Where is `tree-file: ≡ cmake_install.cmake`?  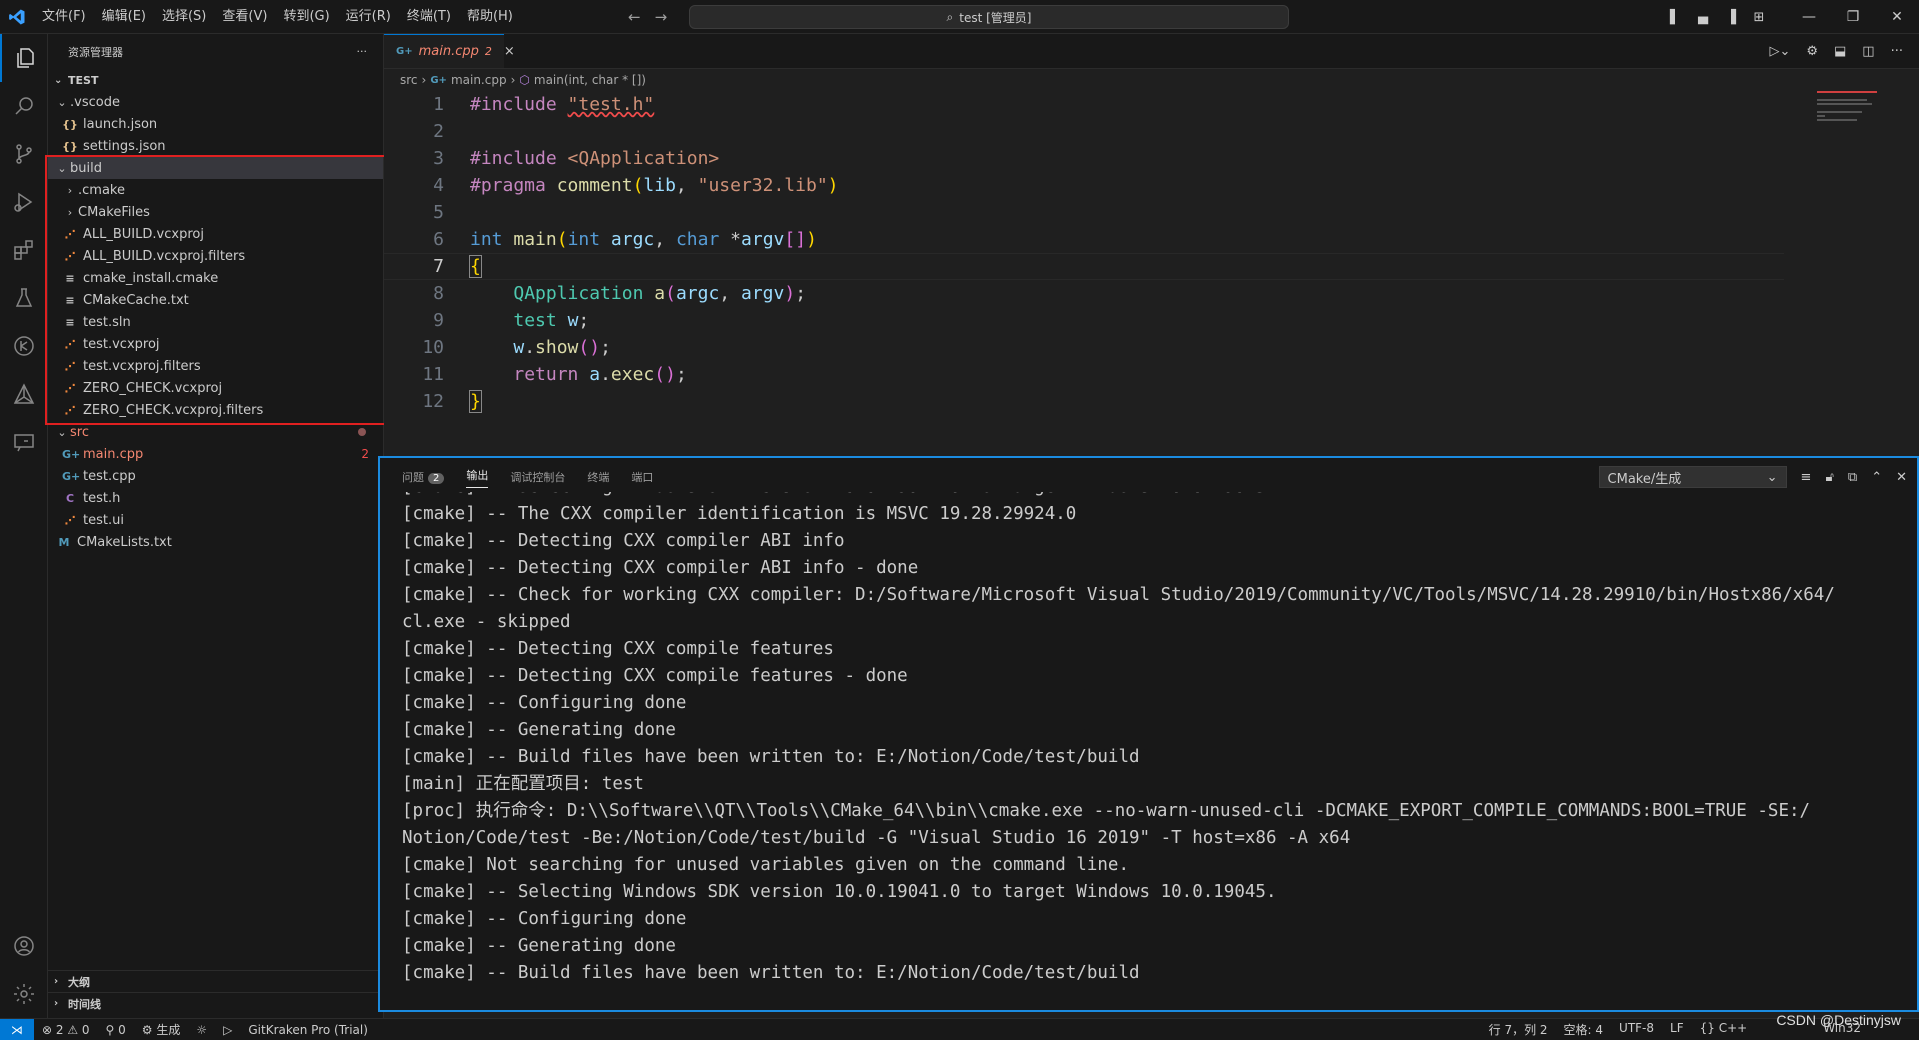
tree-file: ≡ cmake_install.cmake is located at coordinates (215, 278).